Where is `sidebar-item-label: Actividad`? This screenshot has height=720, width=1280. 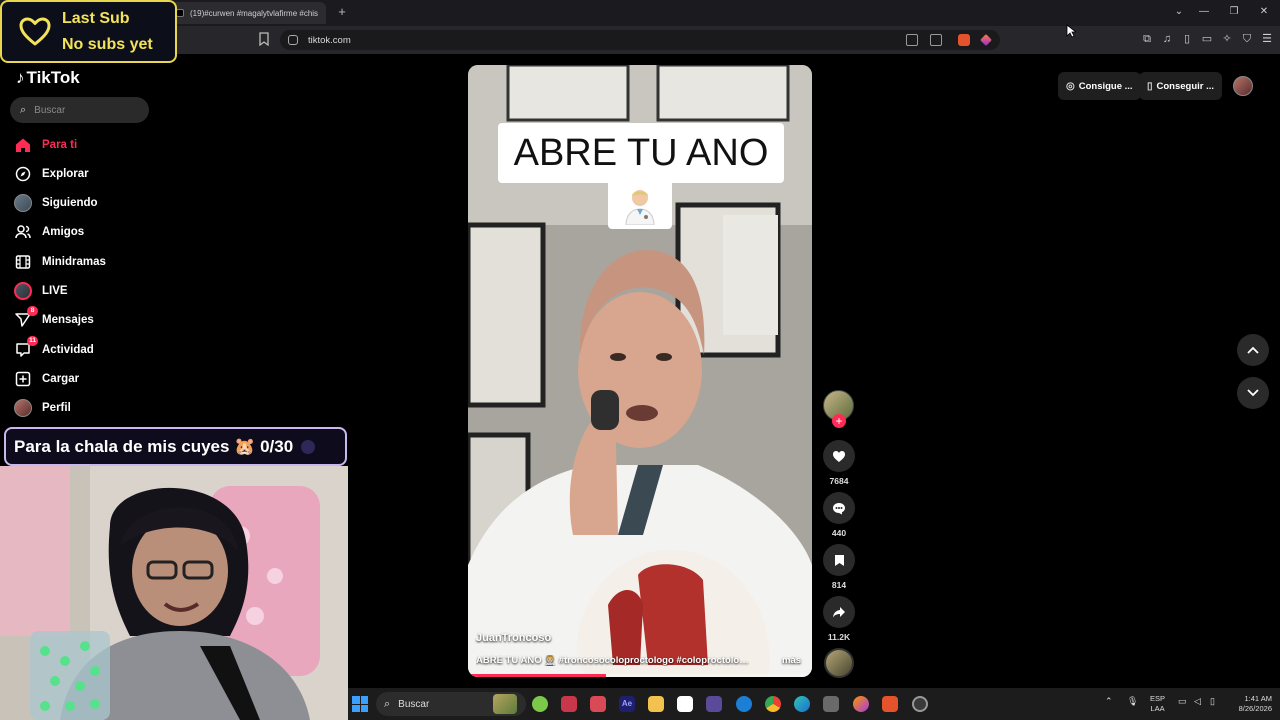 sidebar-item-label: Actividad is located at coordinates (68, 350).